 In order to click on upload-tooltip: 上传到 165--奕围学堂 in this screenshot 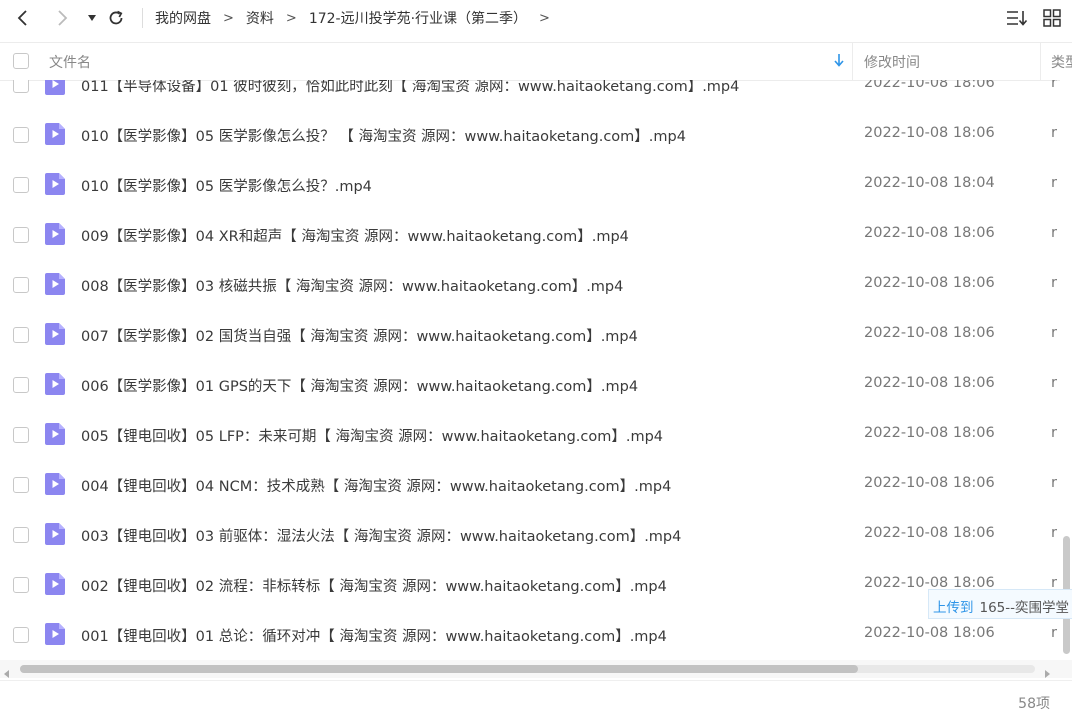, I will do `click(1000, 604)`.